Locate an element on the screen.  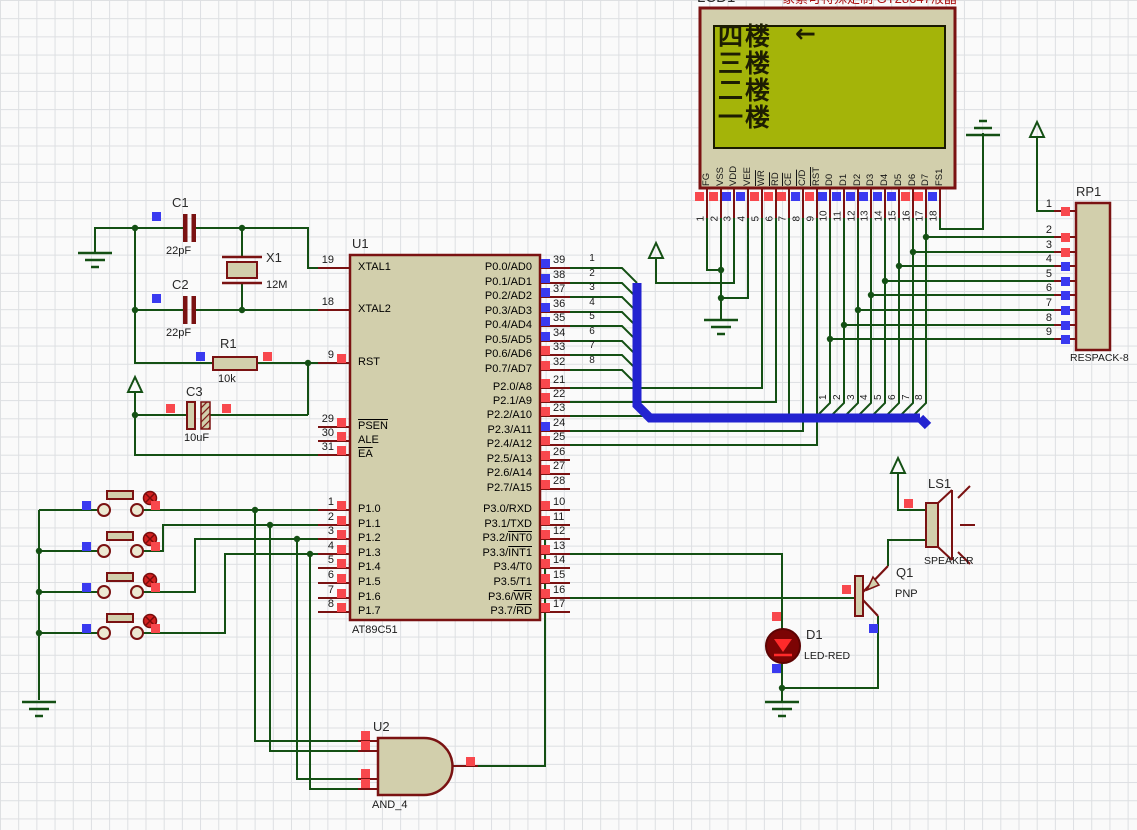
pin-label-text: P2.1/A9 is located at coordinates (512, 401).